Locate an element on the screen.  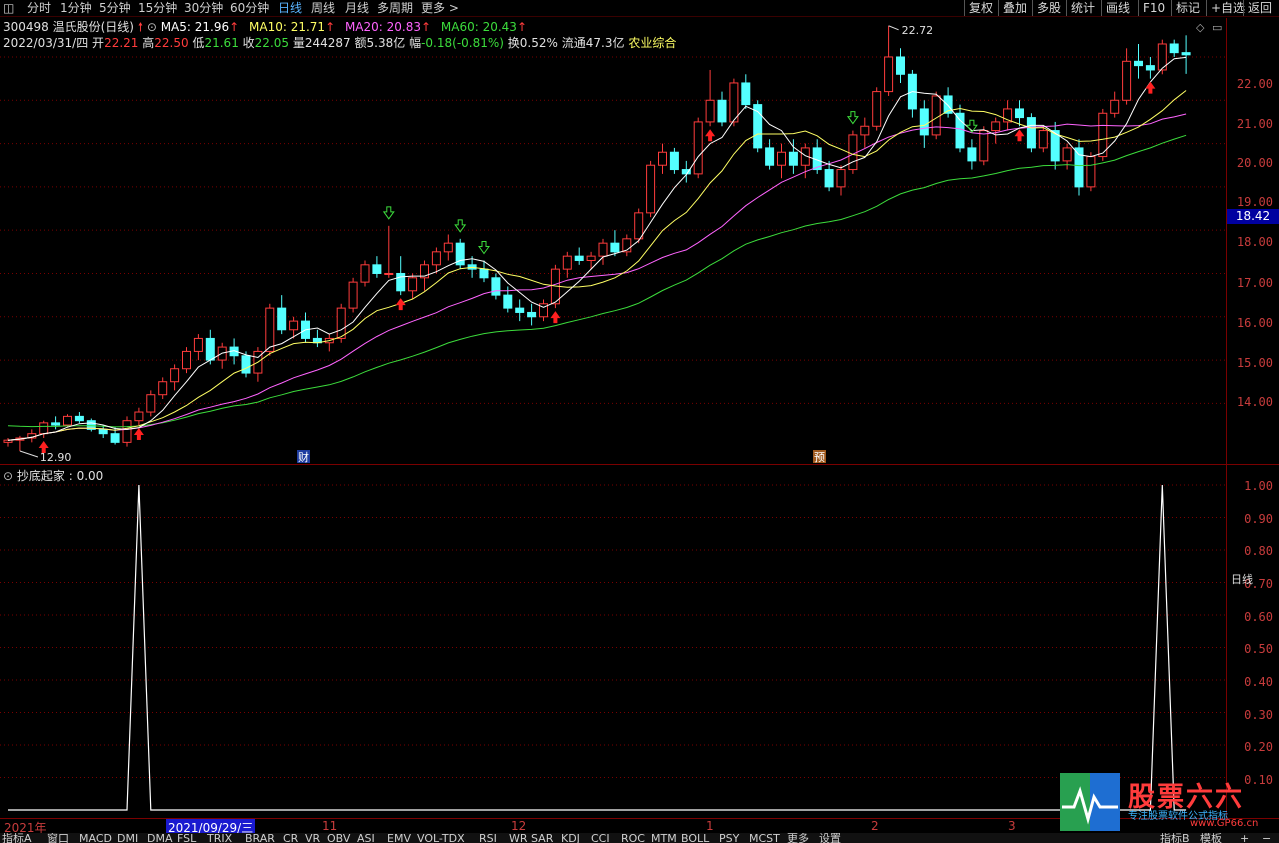
month-label: 2 is located at coordinates (875, 826).